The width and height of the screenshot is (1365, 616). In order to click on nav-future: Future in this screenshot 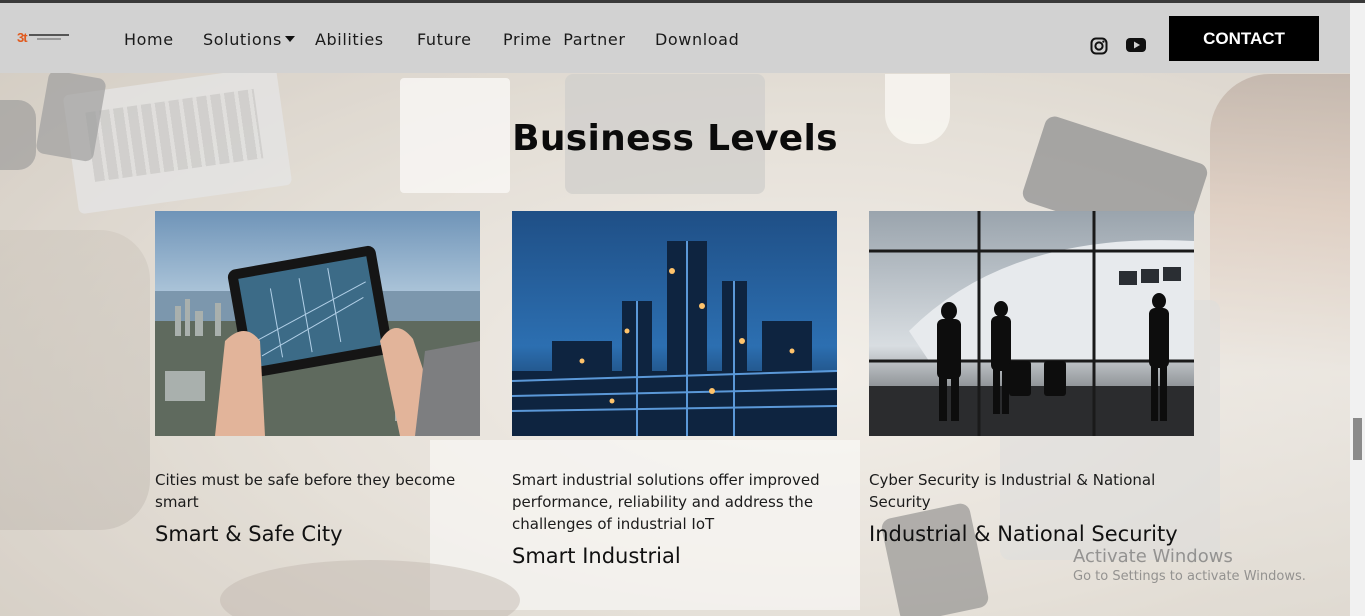, I will do `click(444, 39)`.